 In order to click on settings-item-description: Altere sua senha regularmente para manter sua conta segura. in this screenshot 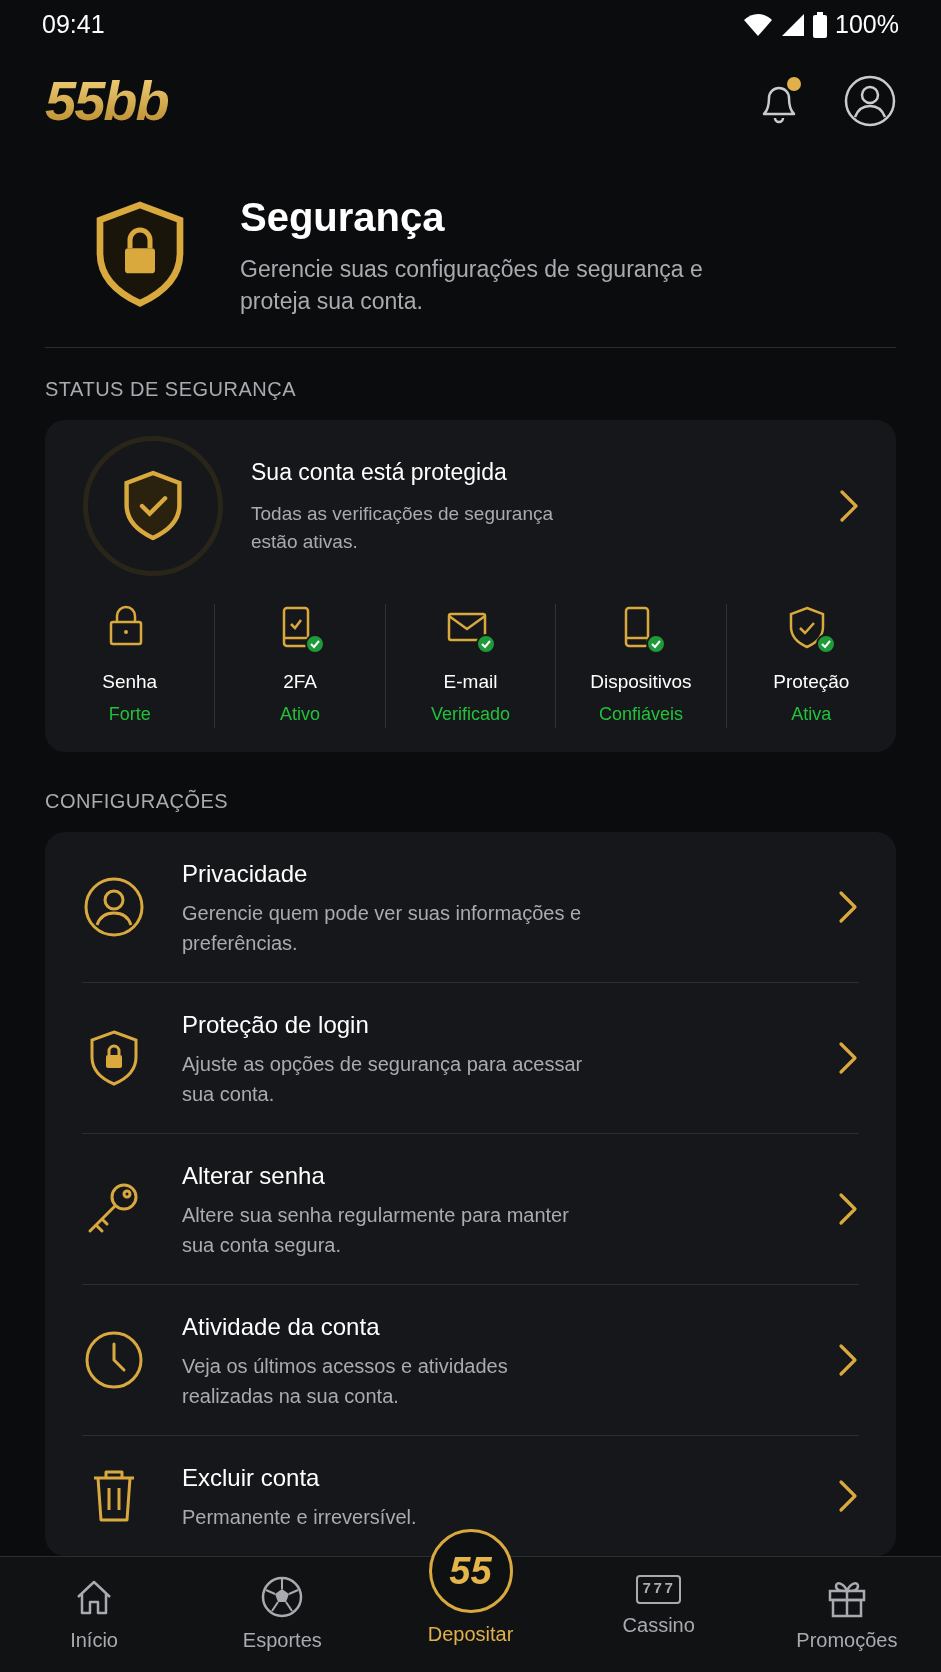, I will do `click(376, 1230)`.